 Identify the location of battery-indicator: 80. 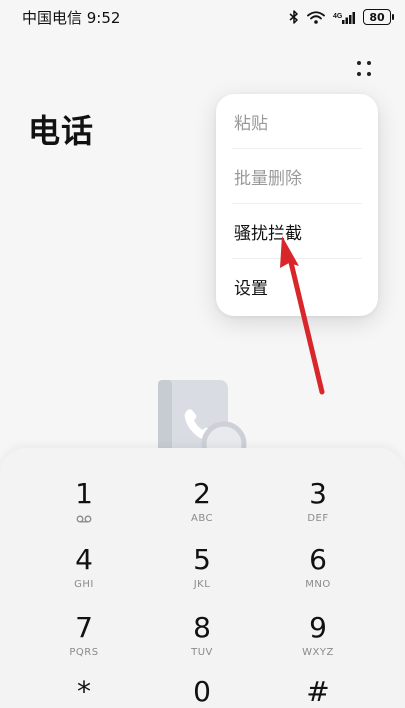
(378, 17).